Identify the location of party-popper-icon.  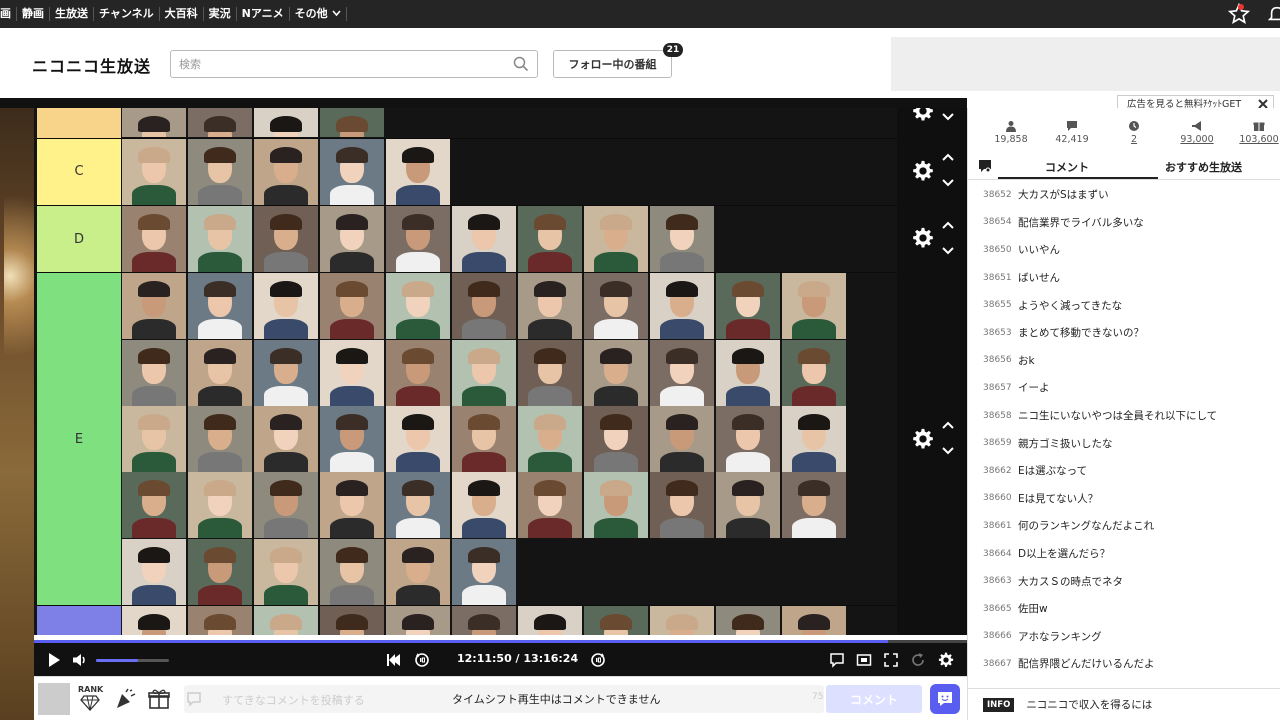
(125, 699).